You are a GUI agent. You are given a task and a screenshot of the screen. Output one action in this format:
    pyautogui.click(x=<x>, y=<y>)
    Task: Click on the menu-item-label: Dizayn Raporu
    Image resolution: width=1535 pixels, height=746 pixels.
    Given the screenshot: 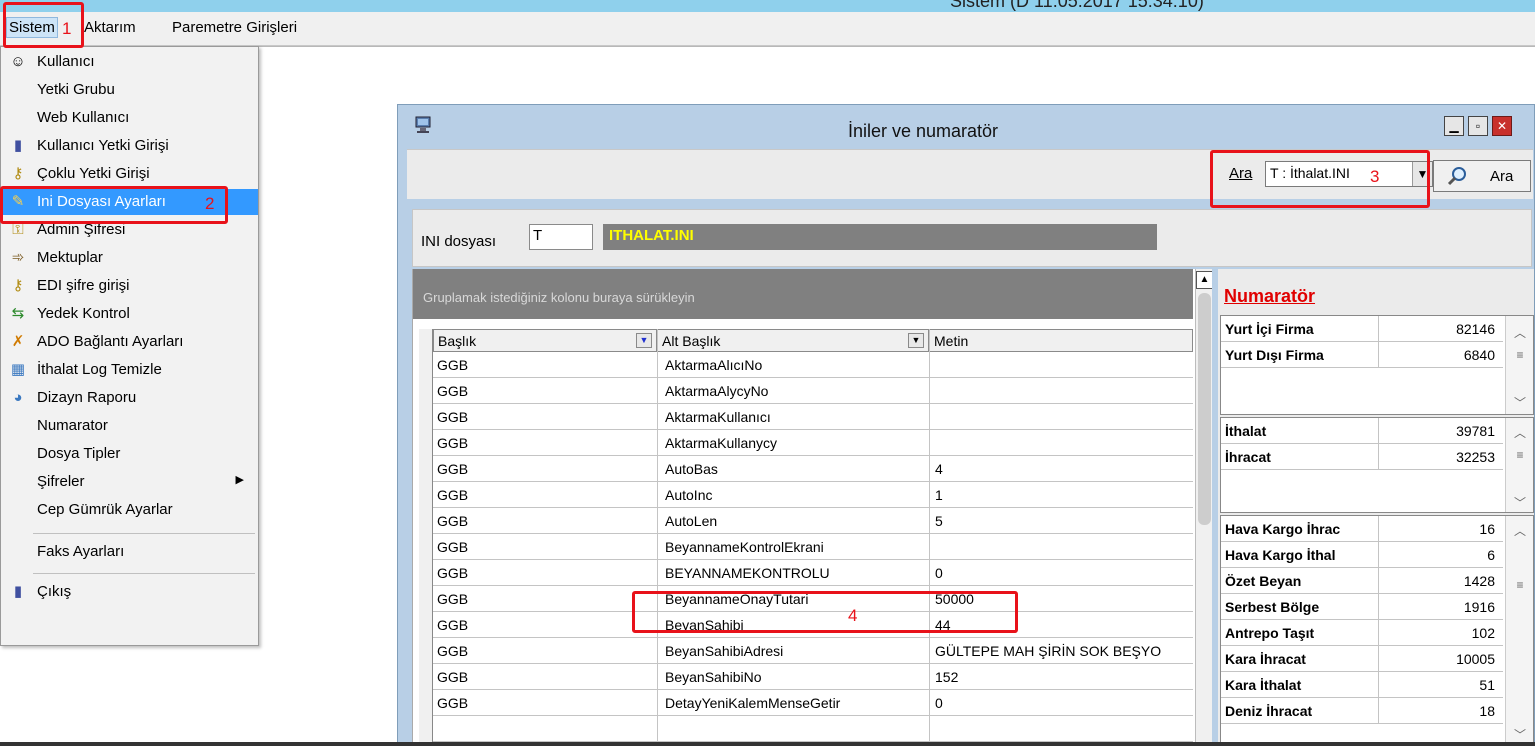 What is the action you would take?
    pyautogui.click(x=87, y=397)
    